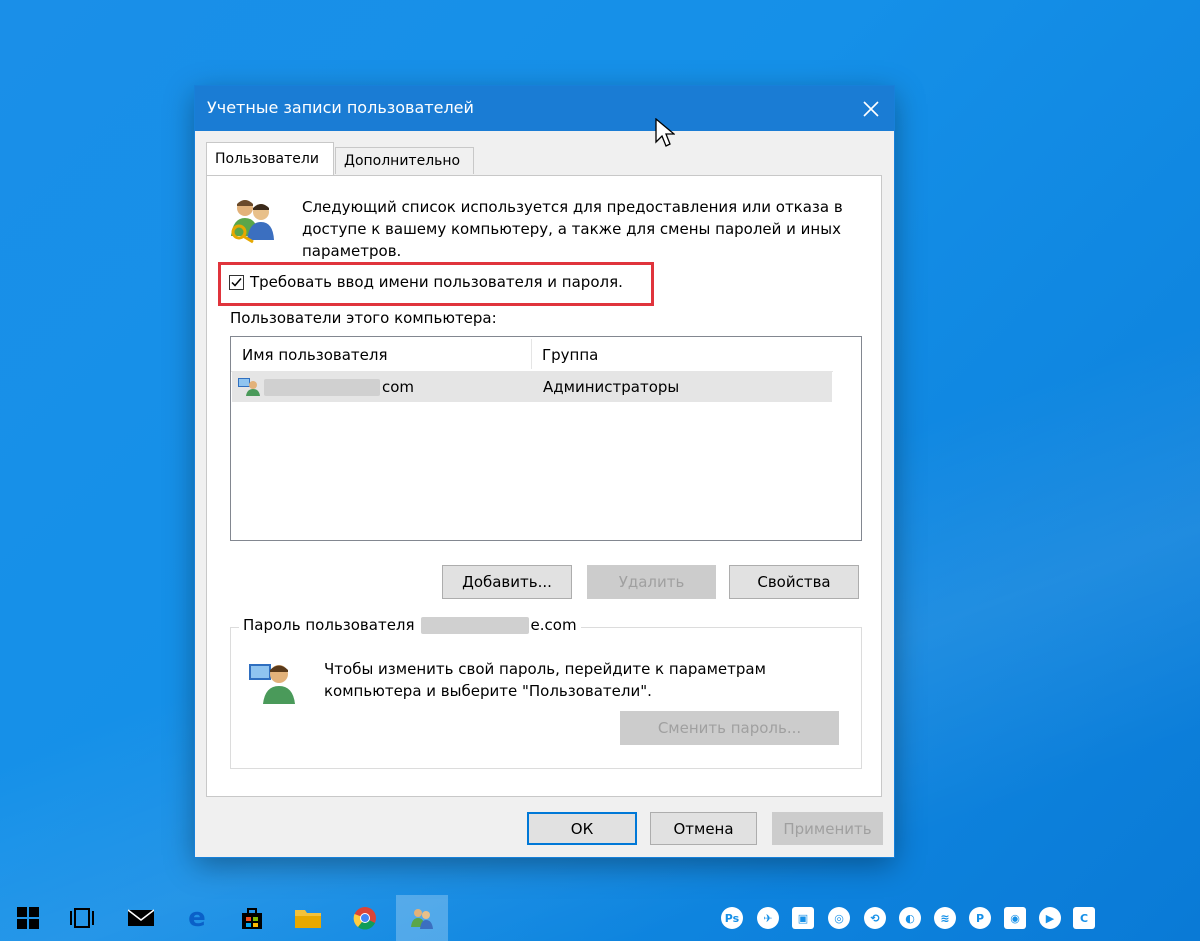 Image resolution: width=1200 pixels, height=941 pixels. Describe the element at coordinates (1050, 918) in the screenshot. I see `media-tray-icon: ▶` at that location.